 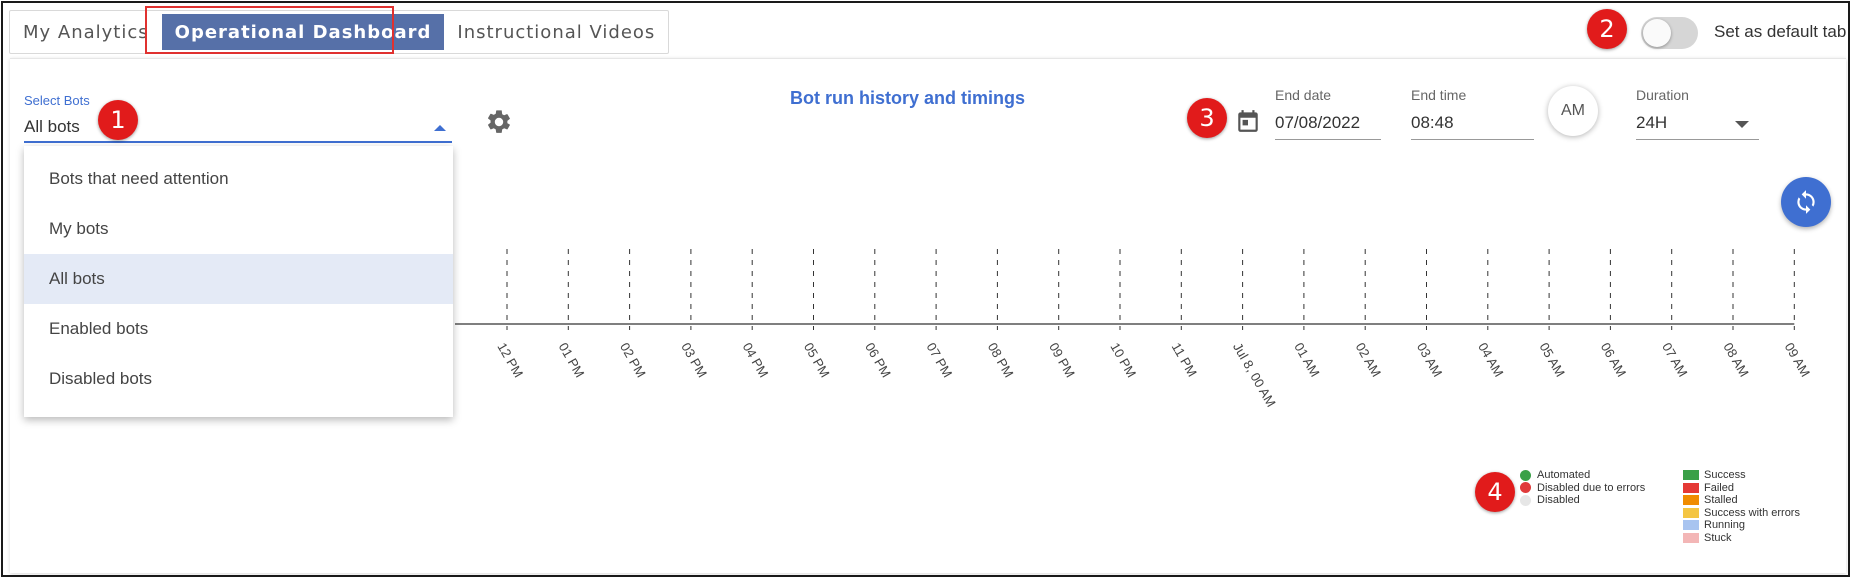 What do you see at coordinates (1741, 500) in the screenshot?
I see `legend-item: Stalled` at bounding box center [1741, 500].